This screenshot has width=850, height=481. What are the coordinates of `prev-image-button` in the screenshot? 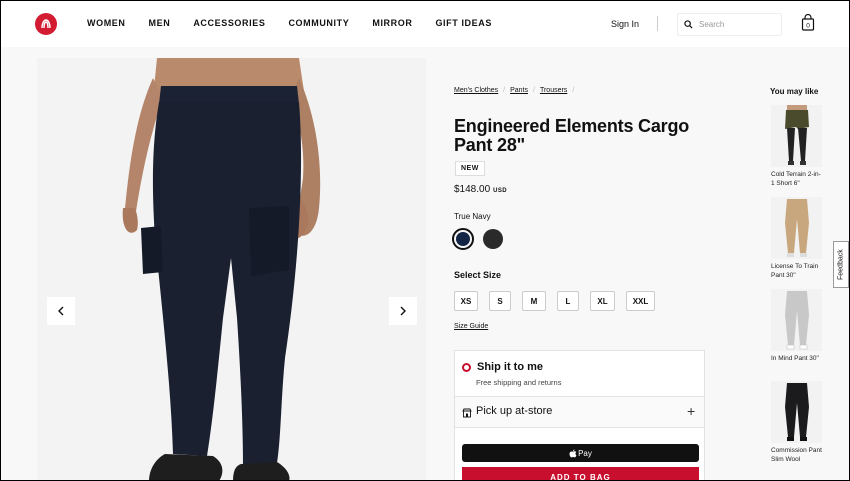 It's located at (61, 311).